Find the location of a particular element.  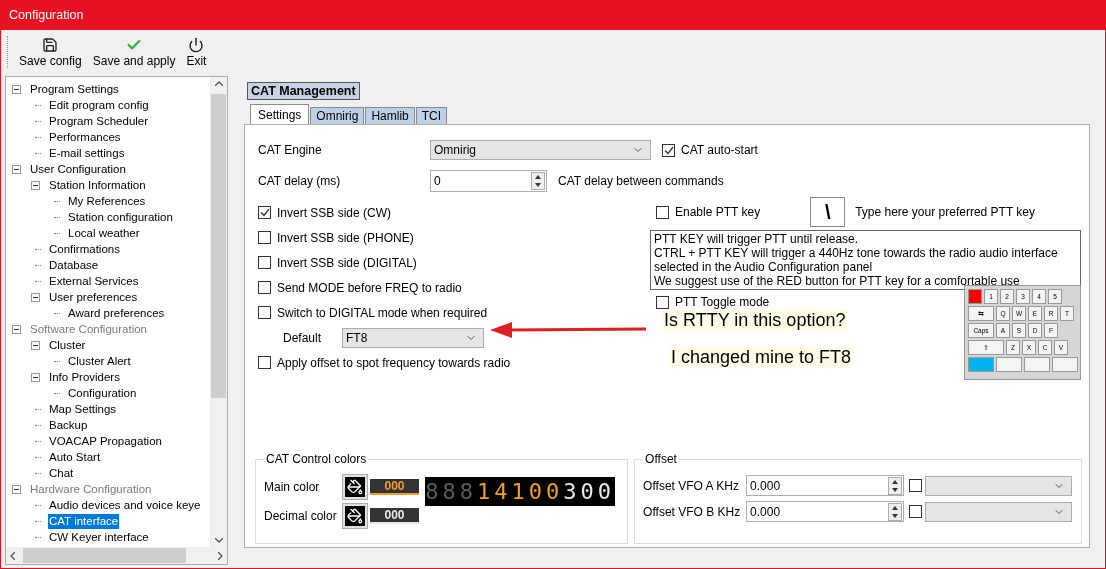

scroll-right-icon is located at coordinates (220, 555).